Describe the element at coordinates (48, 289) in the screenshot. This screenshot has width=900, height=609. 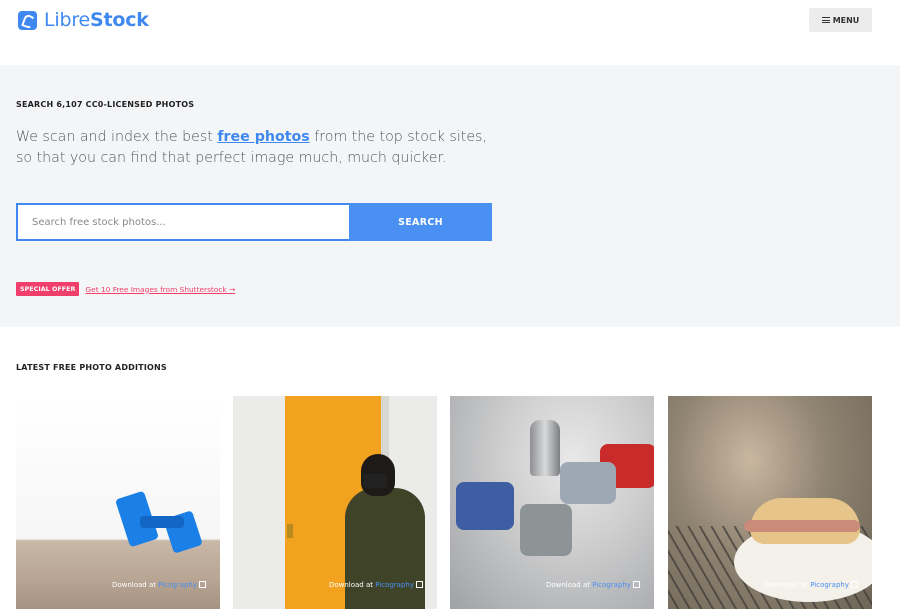
I see `special-offer-badge: SPECIAL OFFER` at that location.